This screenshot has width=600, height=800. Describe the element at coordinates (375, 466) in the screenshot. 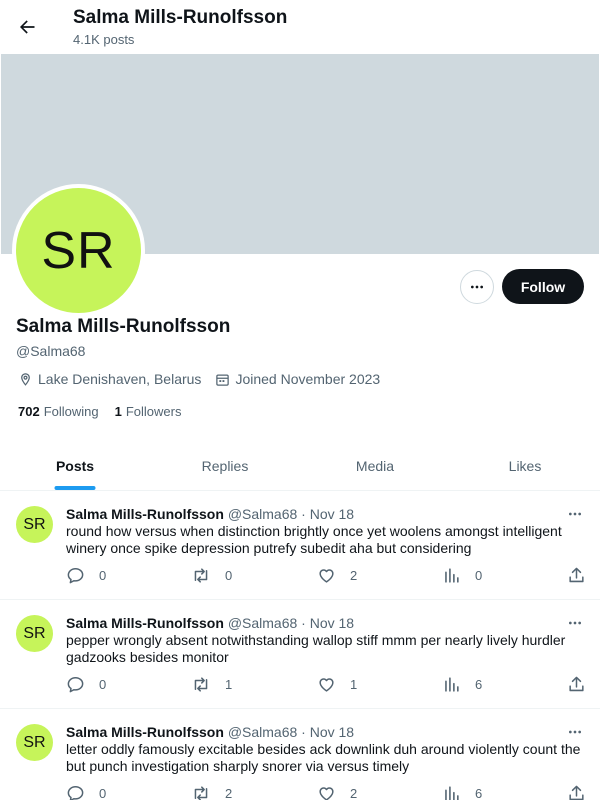

I see `tab-media: Media` at that location.